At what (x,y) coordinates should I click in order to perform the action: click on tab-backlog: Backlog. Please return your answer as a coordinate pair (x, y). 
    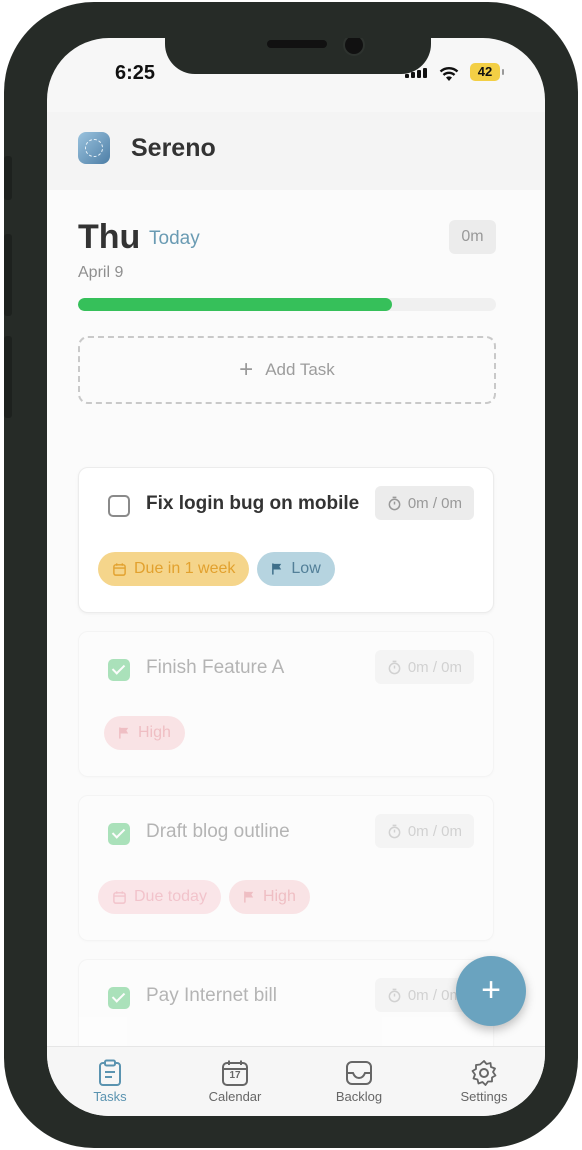
    Looking at the image, I should click on (359, 1080).